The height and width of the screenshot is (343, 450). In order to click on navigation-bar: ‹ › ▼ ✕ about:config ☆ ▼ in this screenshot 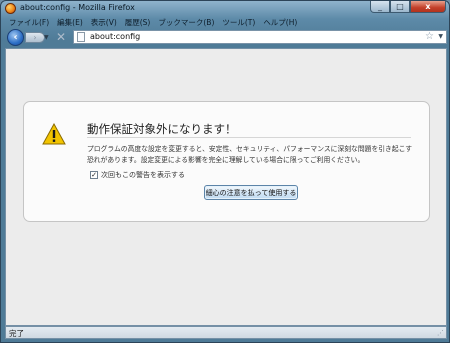, I will do `click(226, 38)`.